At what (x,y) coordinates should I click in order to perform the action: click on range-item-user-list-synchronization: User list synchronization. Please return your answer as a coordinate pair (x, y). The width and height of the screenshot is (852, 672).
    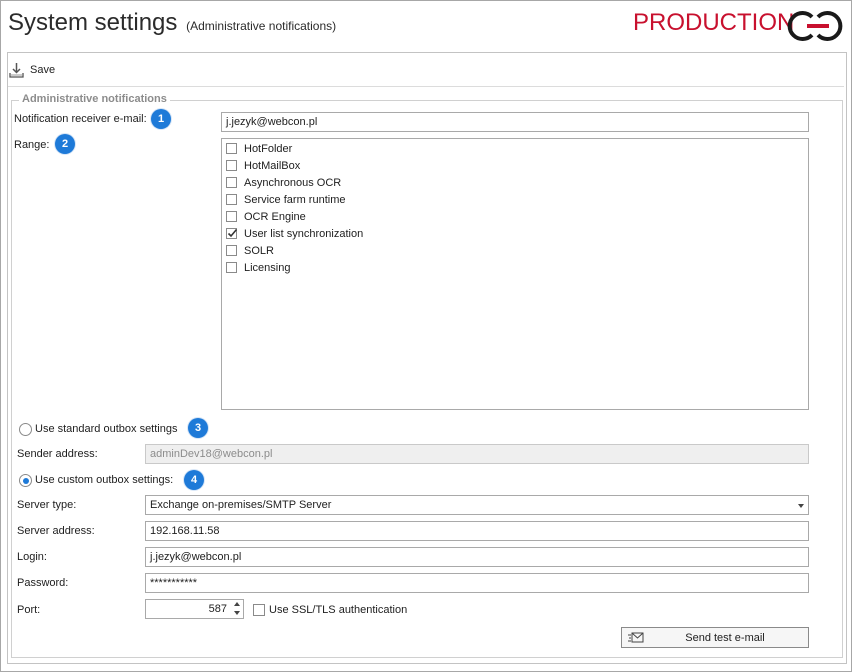
    Looking at the image, I should click on (294, 233).